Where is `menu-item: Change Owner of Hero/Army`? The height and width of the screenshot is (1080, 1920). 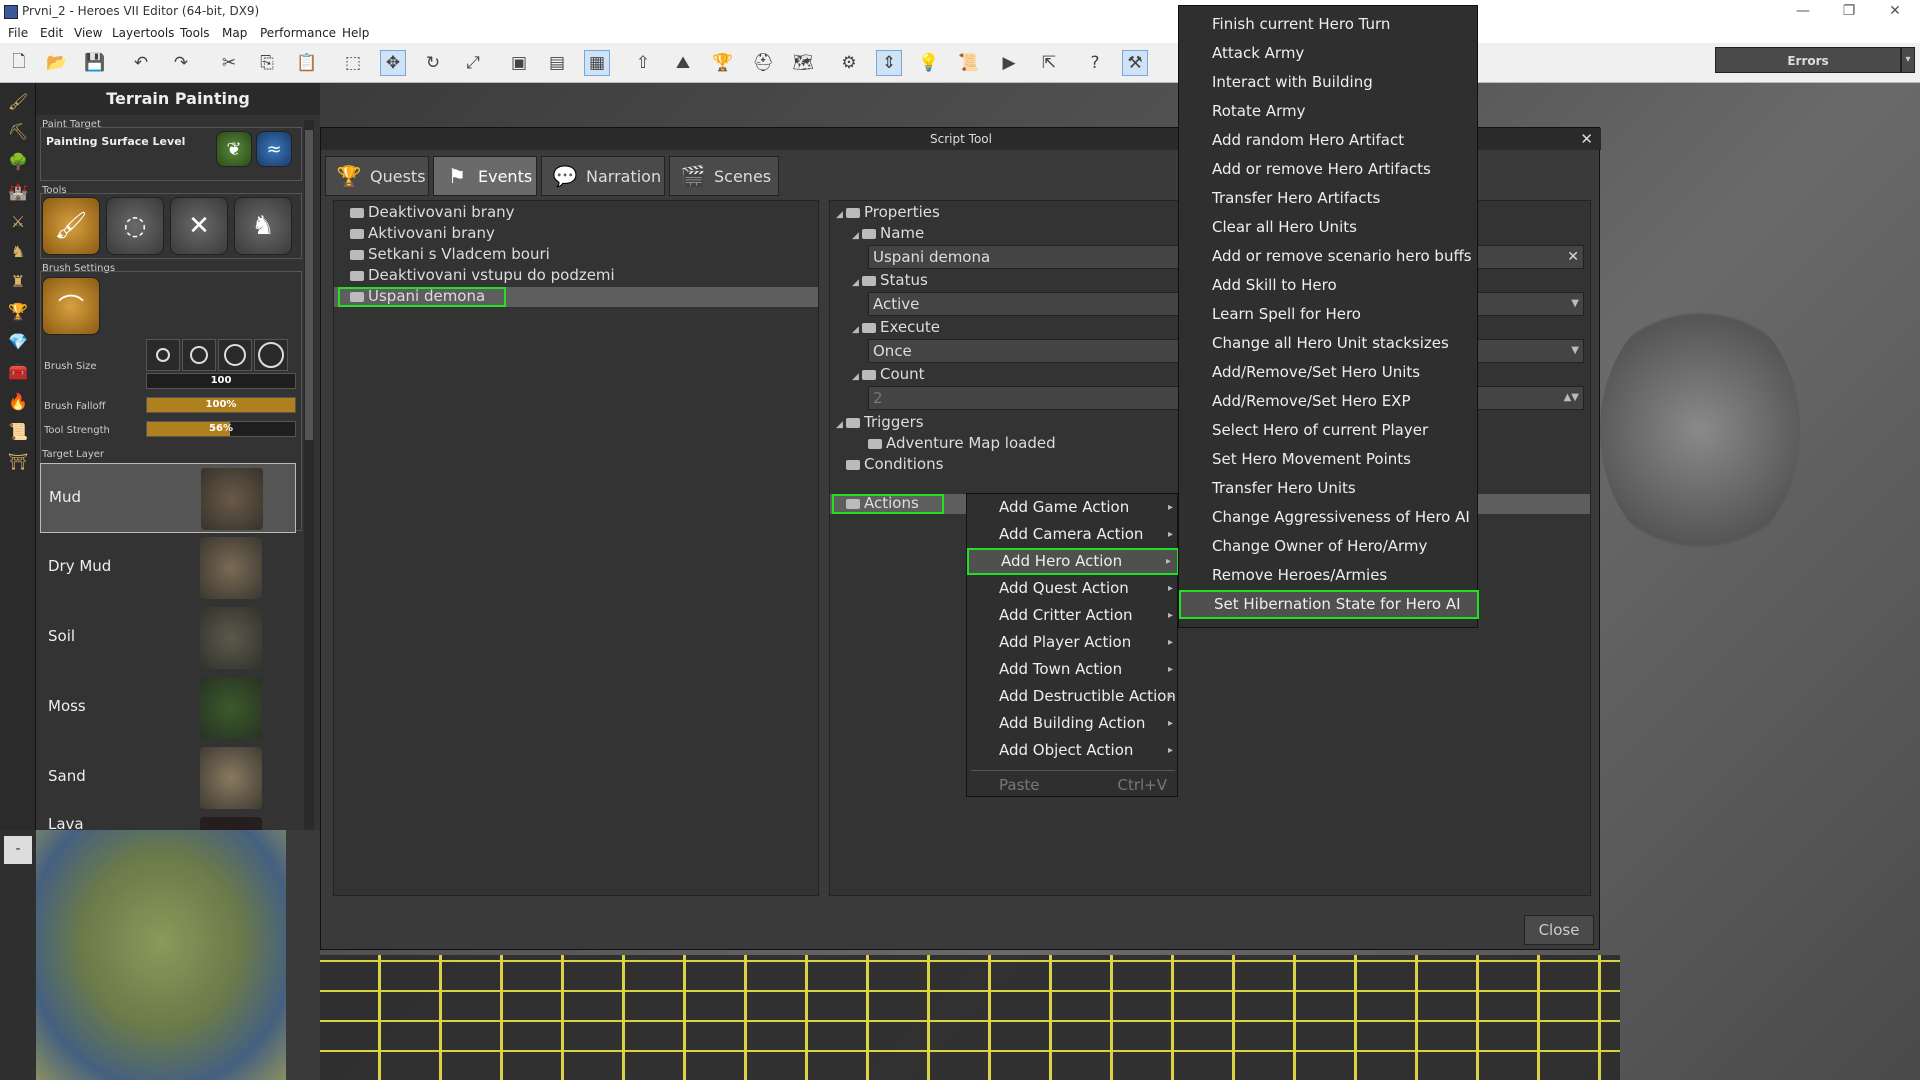 menu-item: Change Owner of Hero/Army is located at coordinates (1329, 546).